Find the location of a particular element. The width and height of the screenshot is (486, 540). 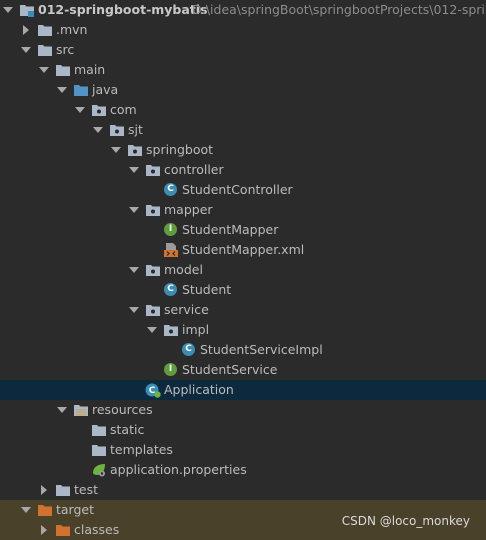

tree-row-student-service: I StudentService is located at coordinates (243, 370).